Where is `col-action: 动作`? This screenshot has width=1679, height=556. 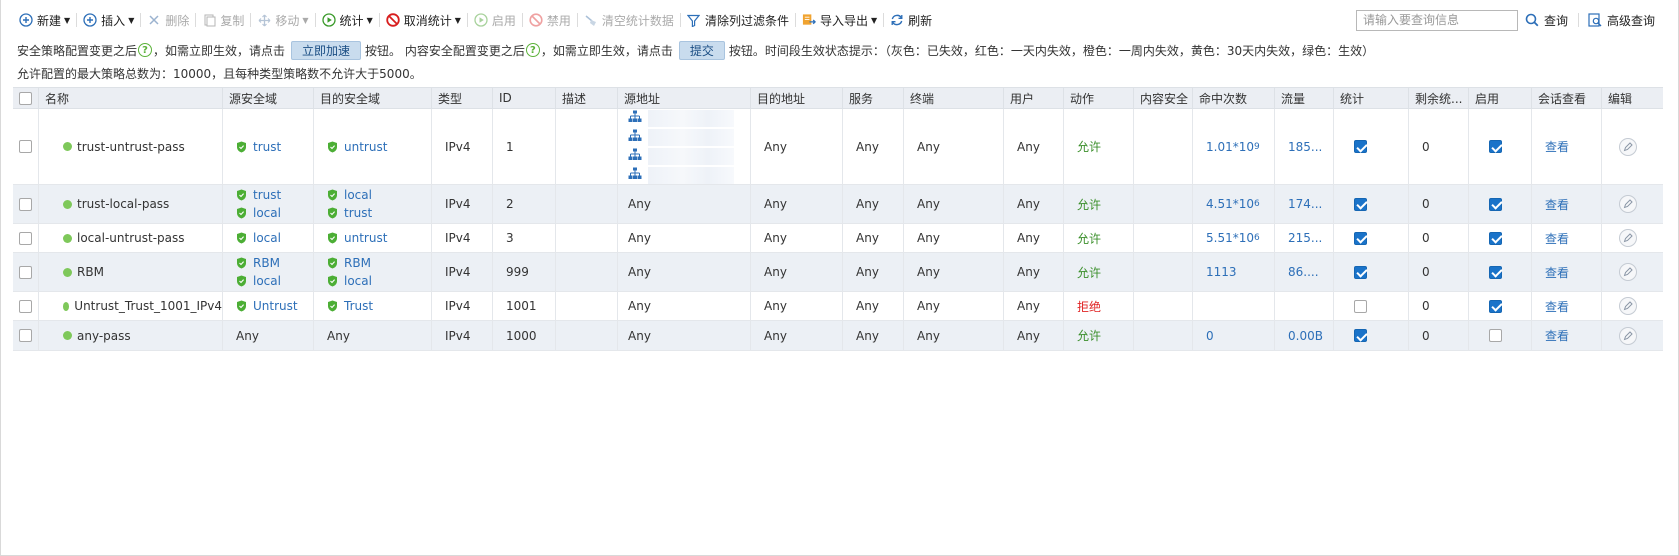
col-action: 动作 is located at coordinates (1099, 98).